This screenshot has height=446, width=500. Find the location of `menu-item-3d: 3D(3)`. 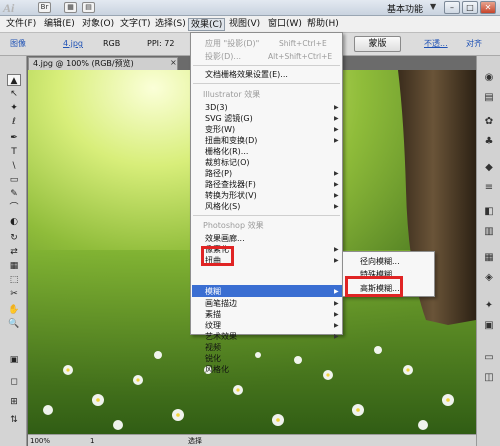

menu-item-3d: 3D(3) is located at coordinates (216, 107).